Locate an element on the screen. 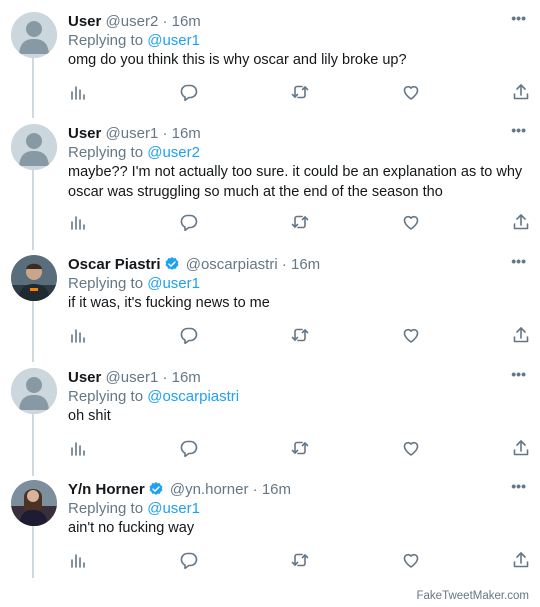 This screenshot has width=540, height=607. tweet-text: if it was, it's fucking news to me is located at coordinates (169, 303).